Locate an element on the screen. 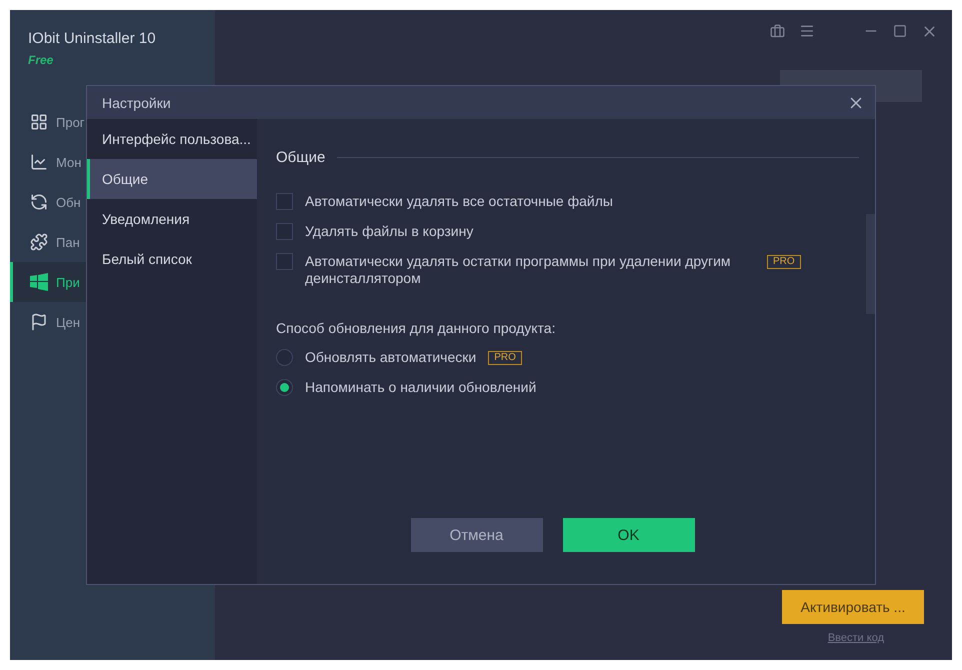  section-title: Общие is located at coordinates (301, 157).